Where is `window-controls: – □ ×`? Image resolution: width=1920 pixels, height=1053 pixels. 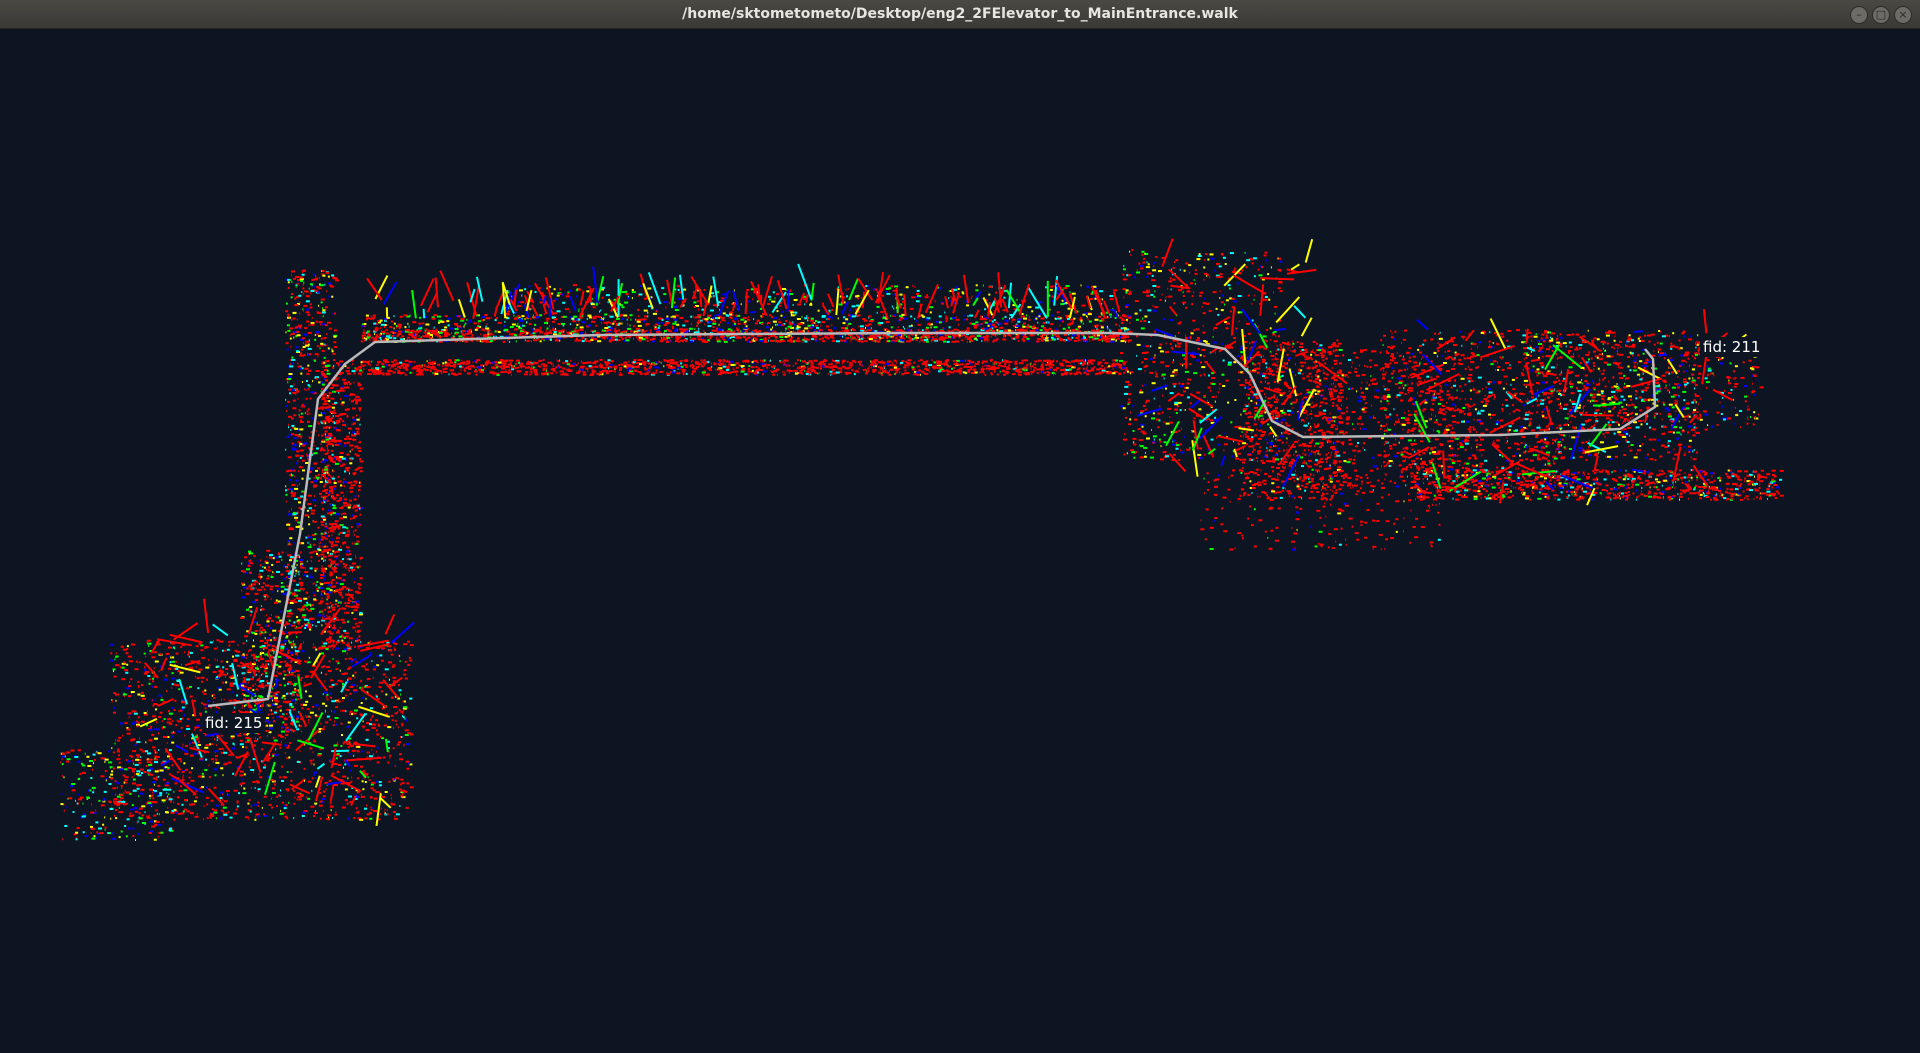 window-controls: – □ × is located at coordinates (1881, 15).